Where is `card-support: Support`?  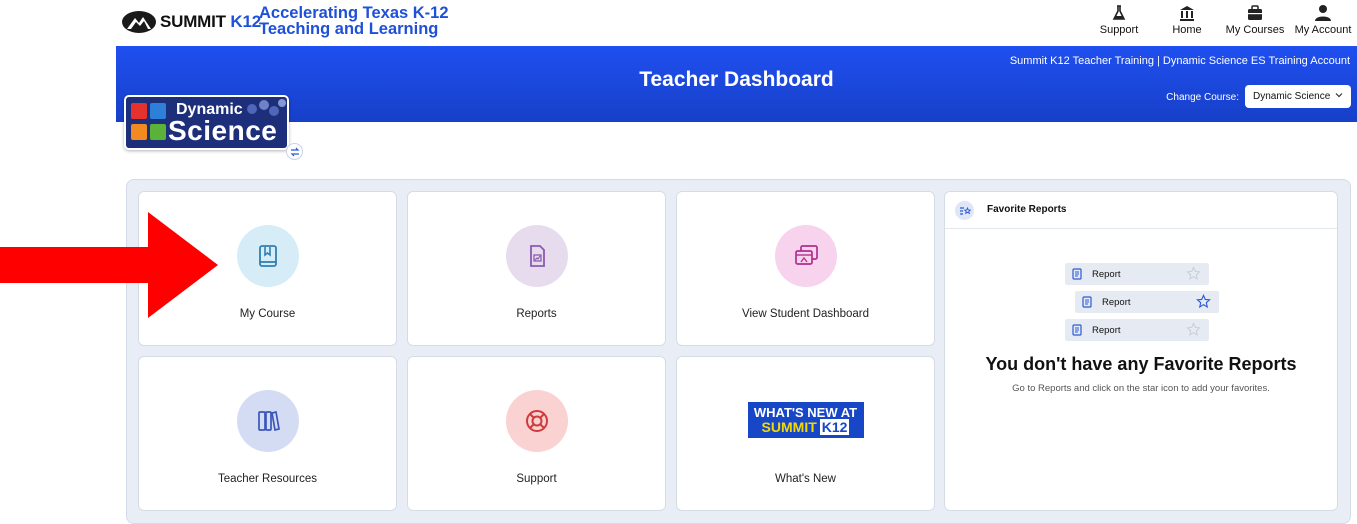 card-support: Support is located at coordinates (536, 433).